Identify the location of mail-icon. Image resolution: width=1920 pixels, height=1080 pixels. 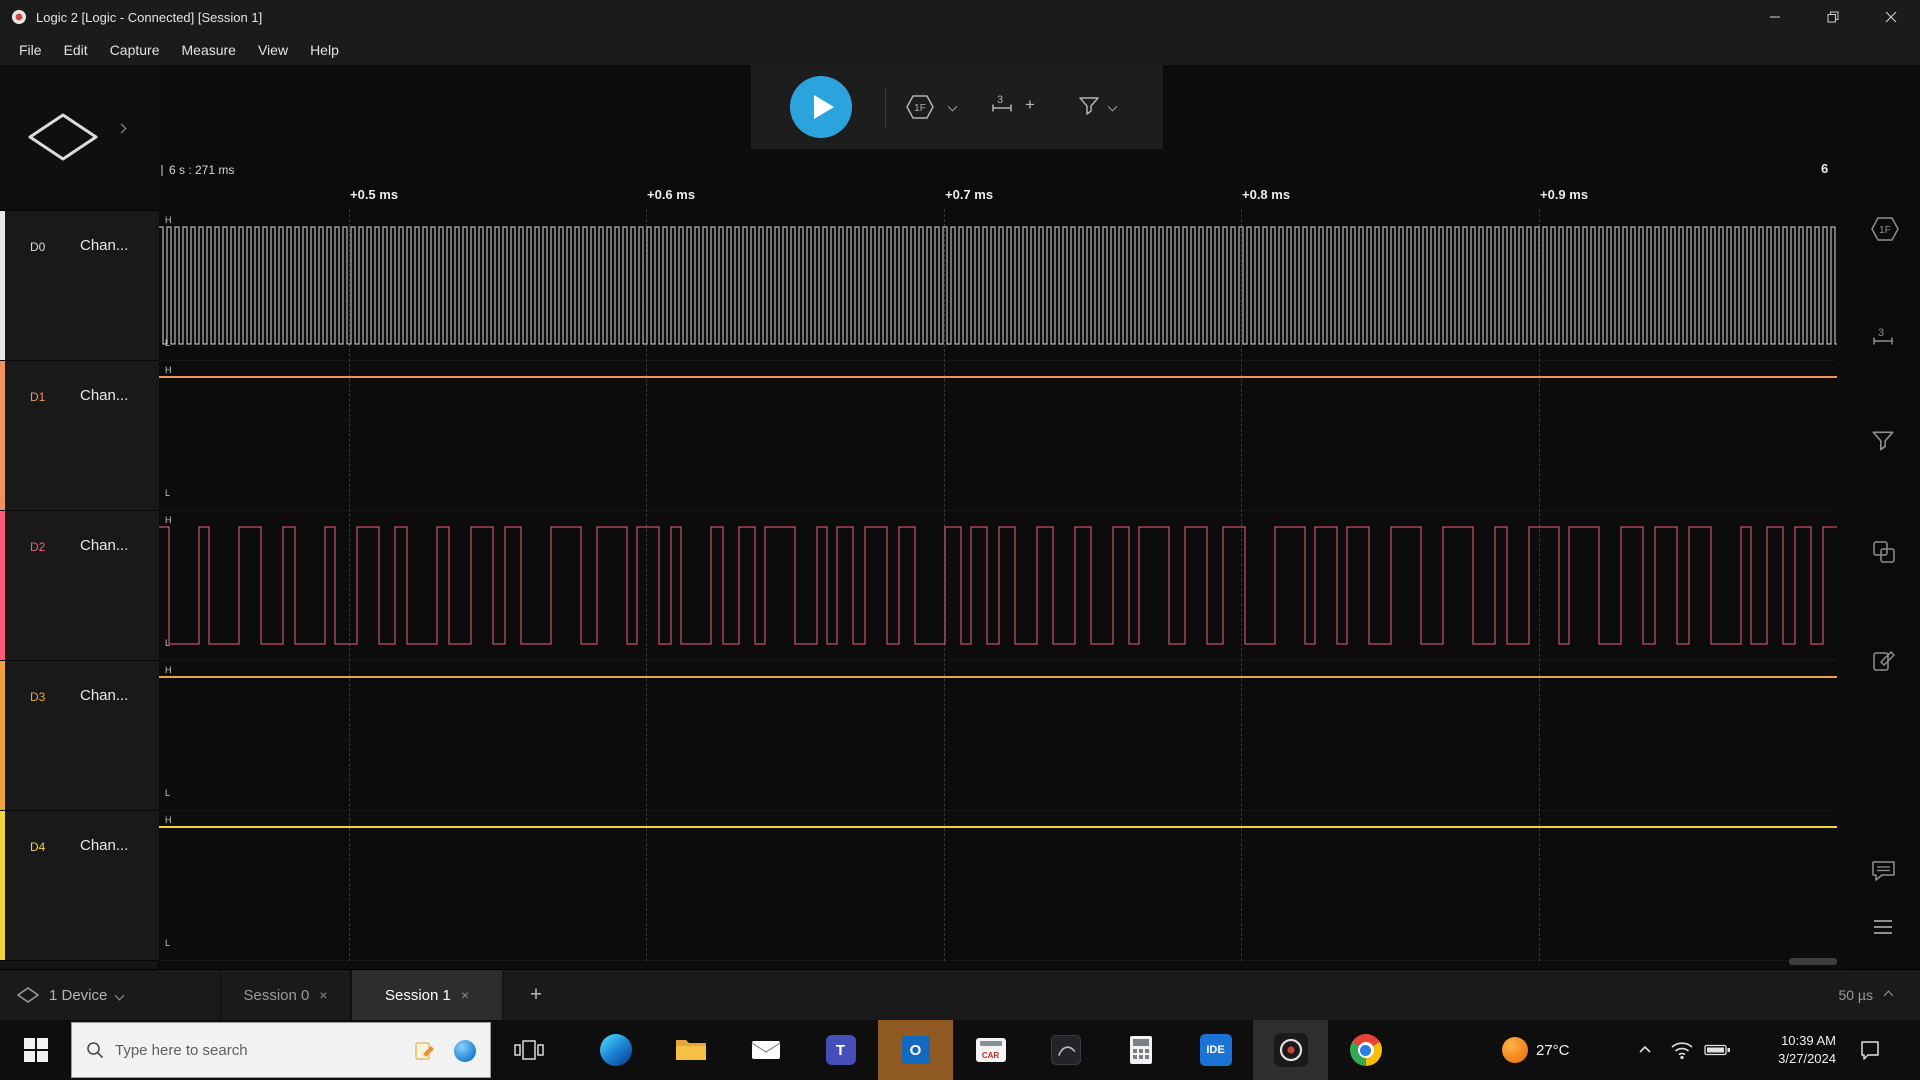
(765, 1050).